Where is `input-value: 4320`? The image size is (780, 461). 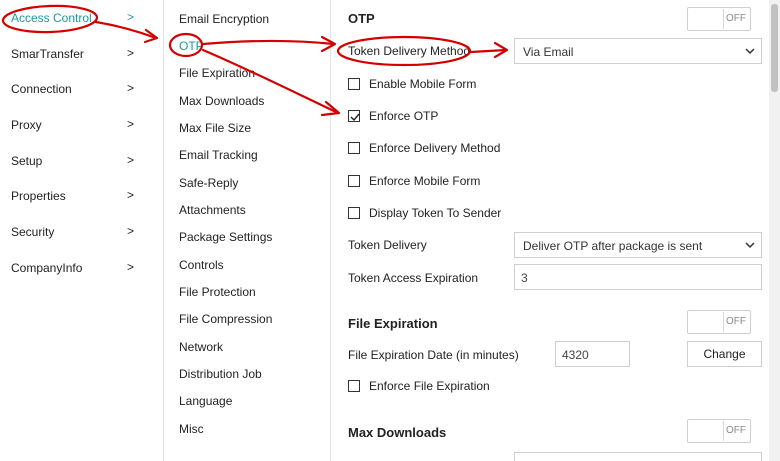
input-value: 4320 is located at coordinates (575, 355).